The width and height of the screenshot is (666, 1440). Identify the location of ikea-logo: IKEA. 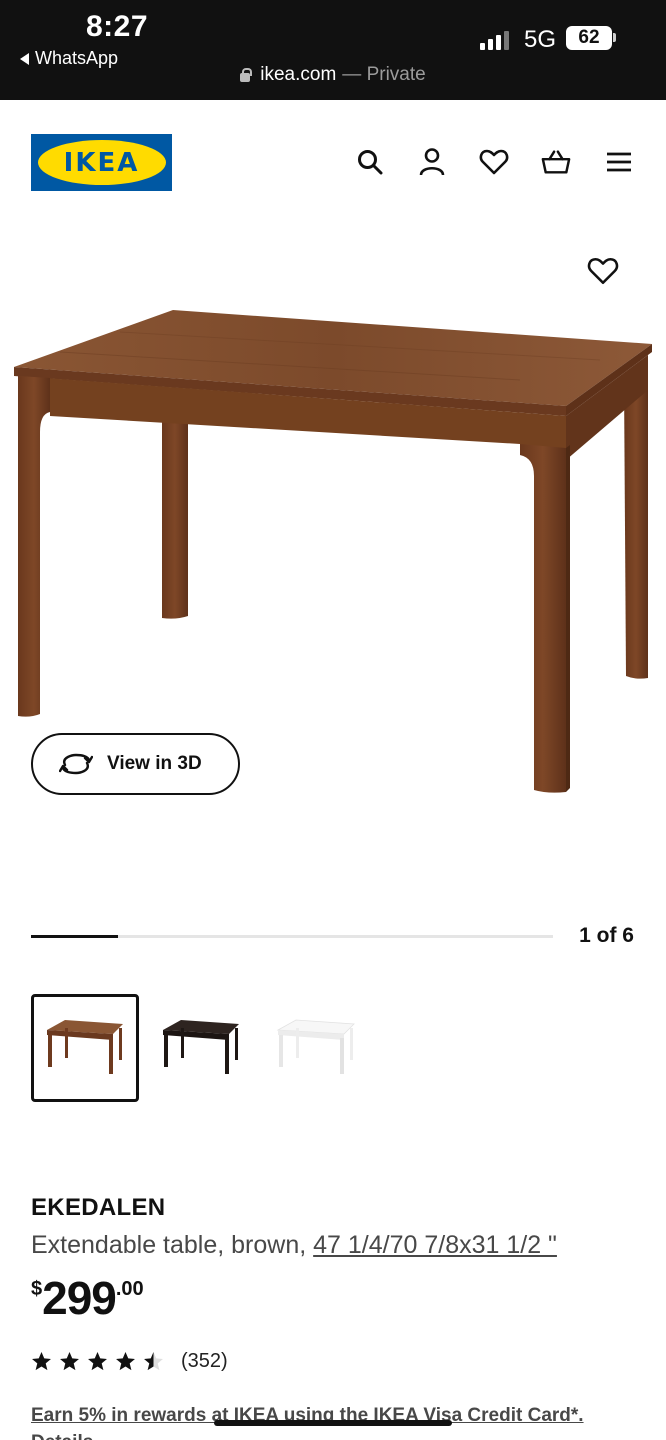
(101, 162).